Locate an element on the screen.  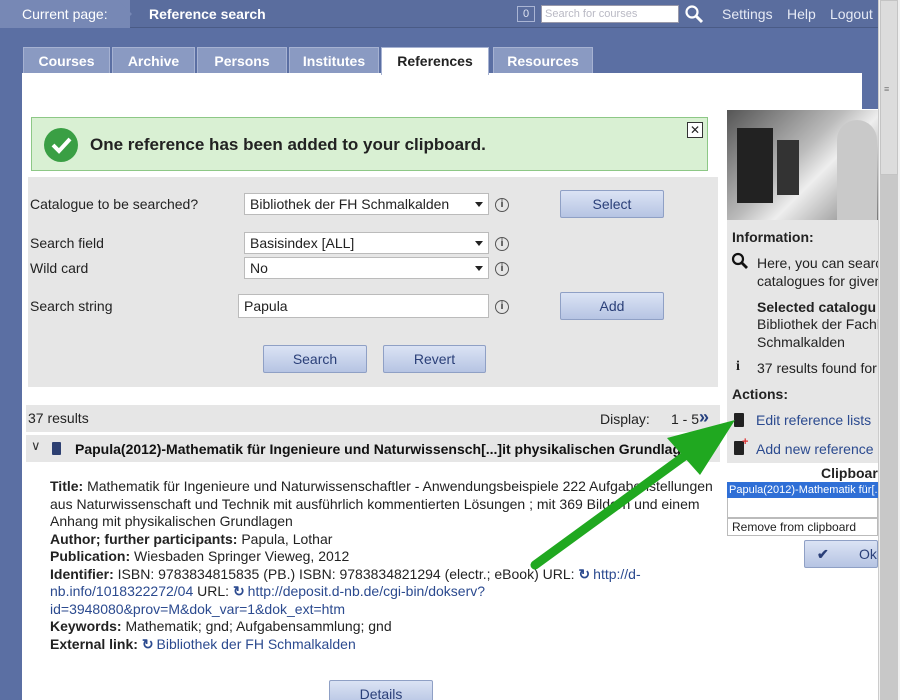
sidebar-photo is located at coordinates (802, 165).